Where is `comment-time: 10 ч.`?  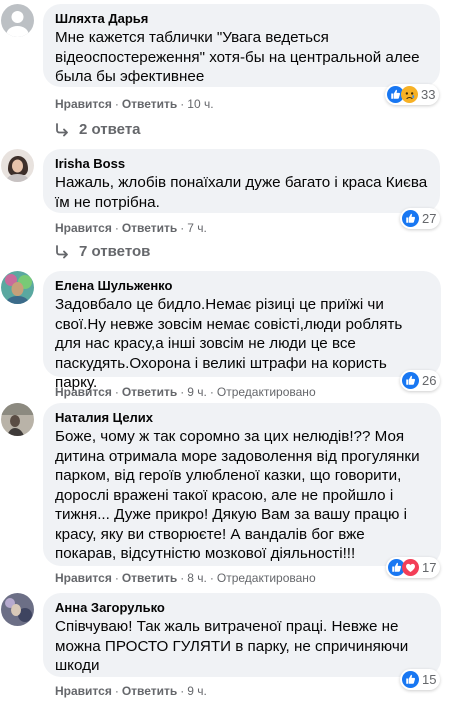 comment-time: 10 ч. is located at coordinates (200, 104).